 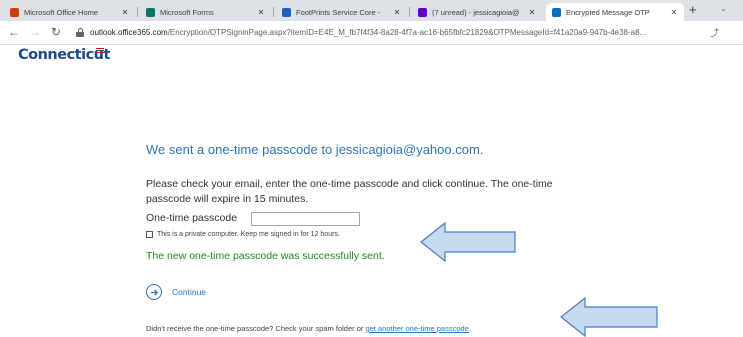 I want to click on continue-button: Continue, so click(x=176, y=292).